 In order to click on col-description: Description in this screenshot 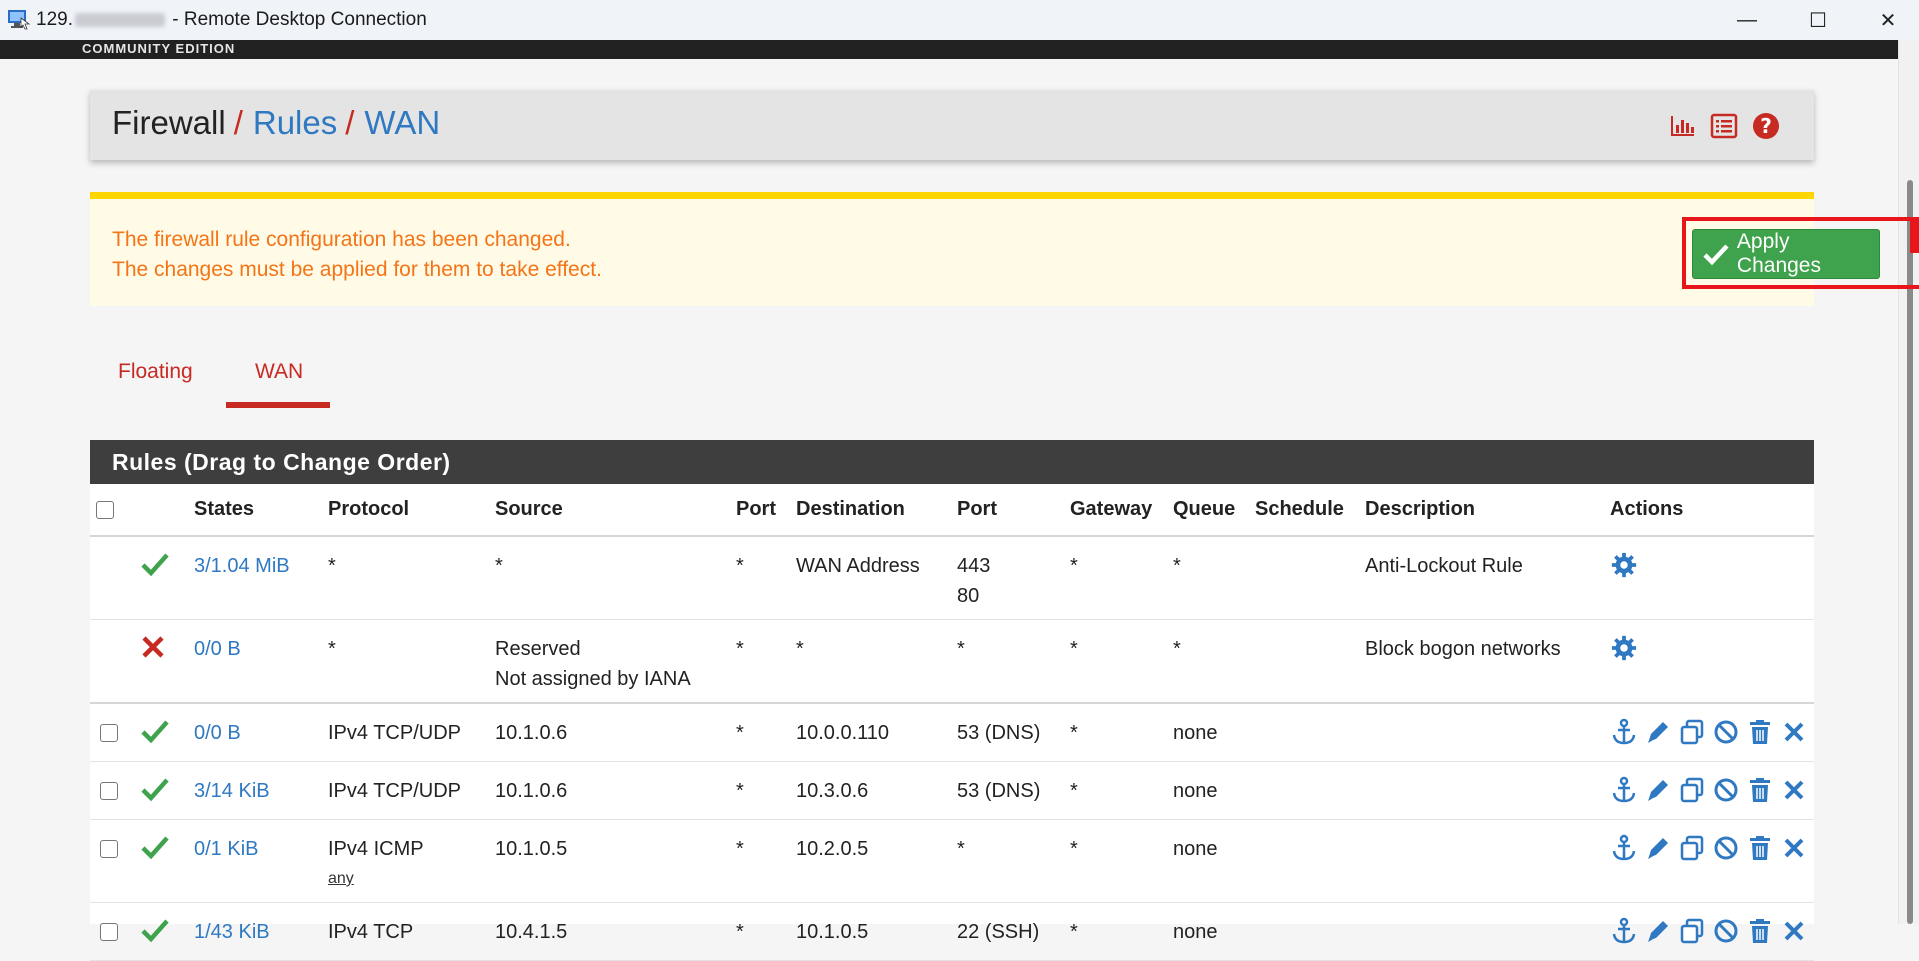, I will do `click(1481, 510)`.